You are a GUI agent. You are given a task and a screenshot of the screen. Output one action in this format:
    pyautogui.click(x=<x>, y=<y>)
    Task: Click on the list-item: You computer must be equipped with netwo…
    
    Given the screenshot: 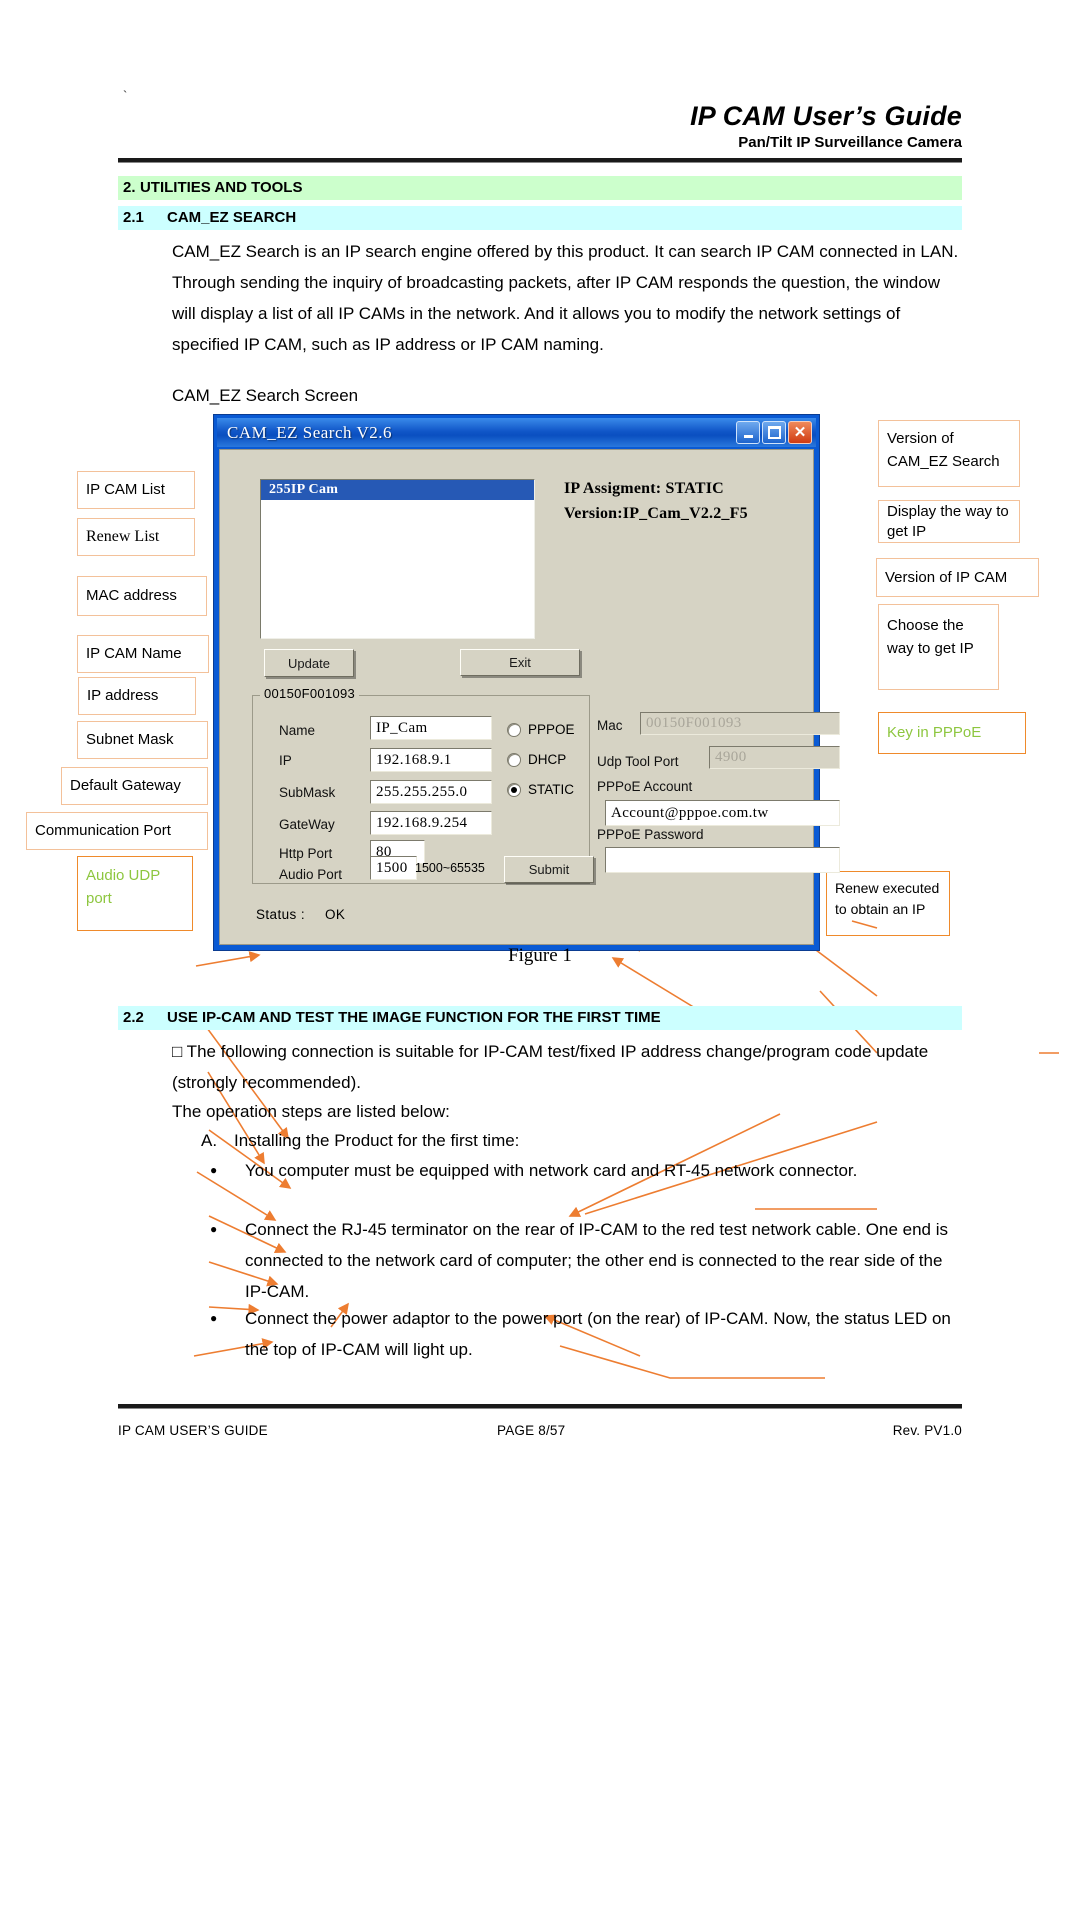 What is the action you would take?
    pyautogui.click(x=586, y=1170)
    